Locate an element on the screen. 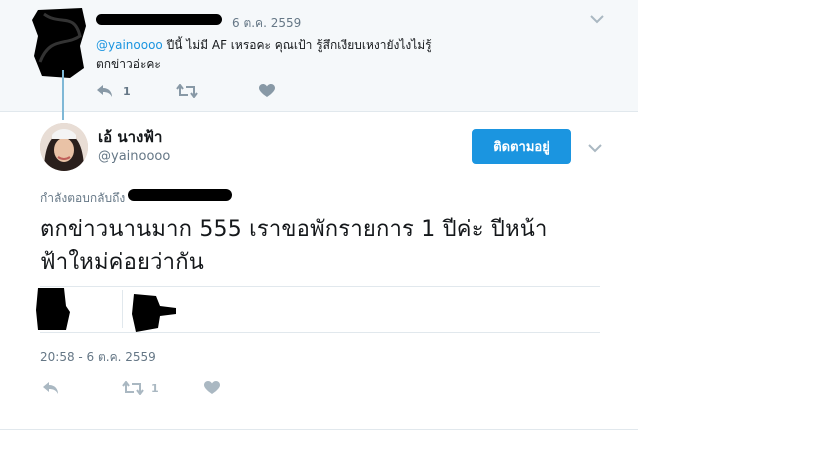  tweet-timestamp: 20:58 - 6 ต.ค. 2559 is located at coordinates (98, 357).